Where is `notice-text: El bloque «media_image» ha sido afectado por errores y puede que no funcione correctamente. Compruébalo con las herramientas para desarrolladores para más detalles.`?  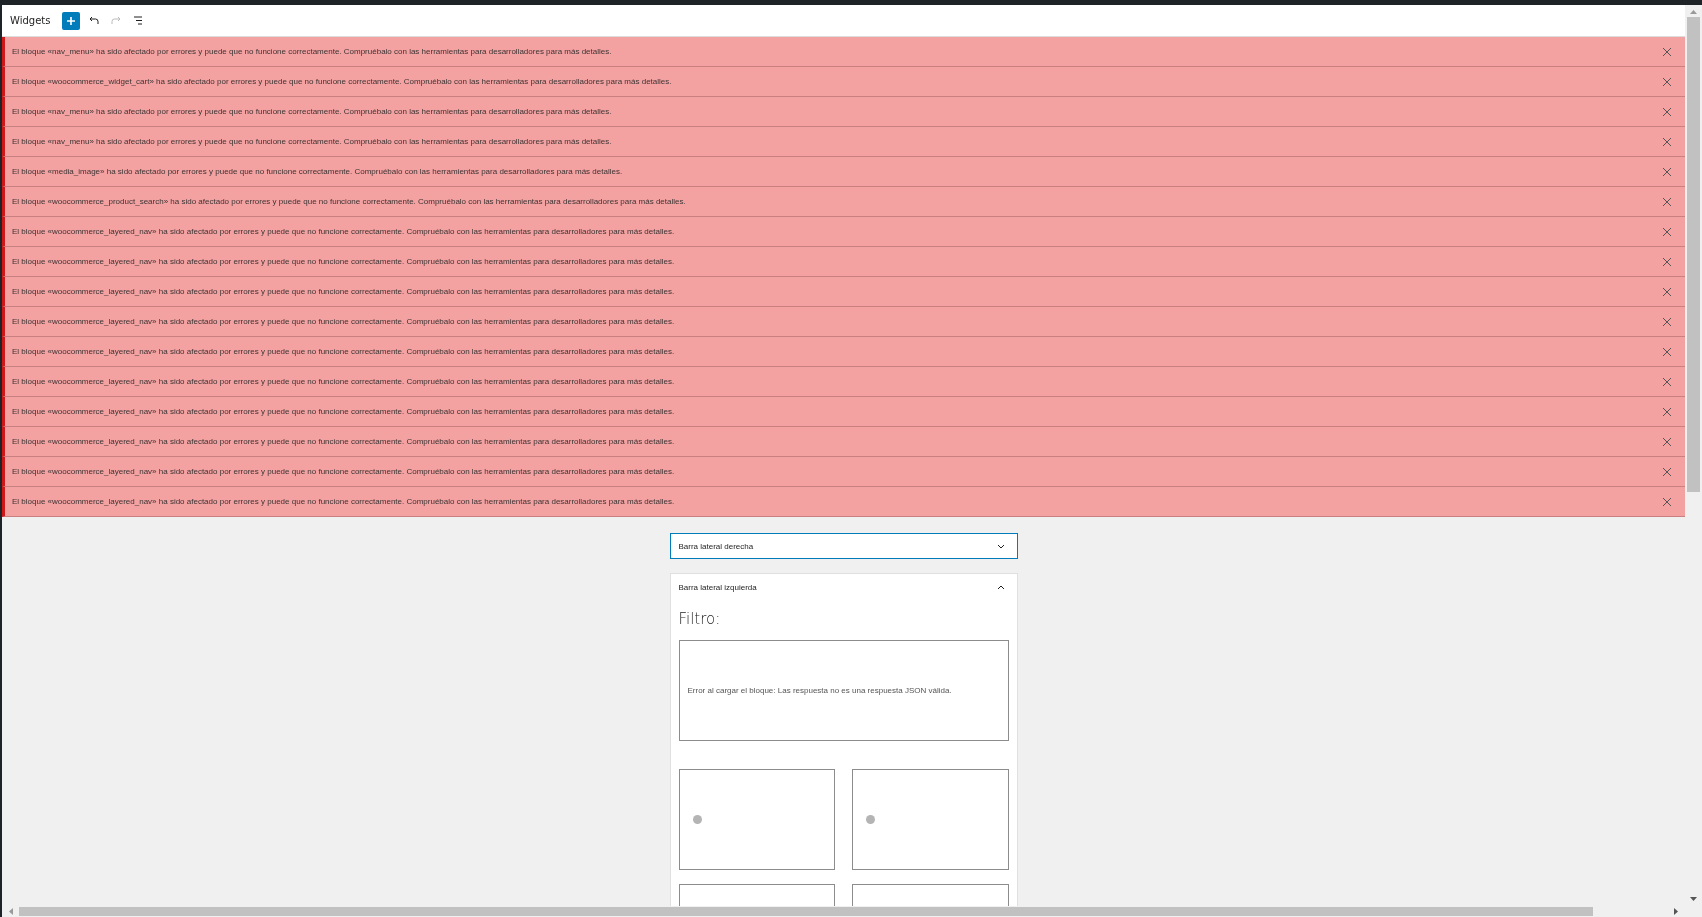 notice-text: El bloque «media_image» ha sido afectado por errores y puede que no funcione correctamente. Compruébalo con las herramientas para desarrolladores para más detalles. is located at coordinates (317, 171).